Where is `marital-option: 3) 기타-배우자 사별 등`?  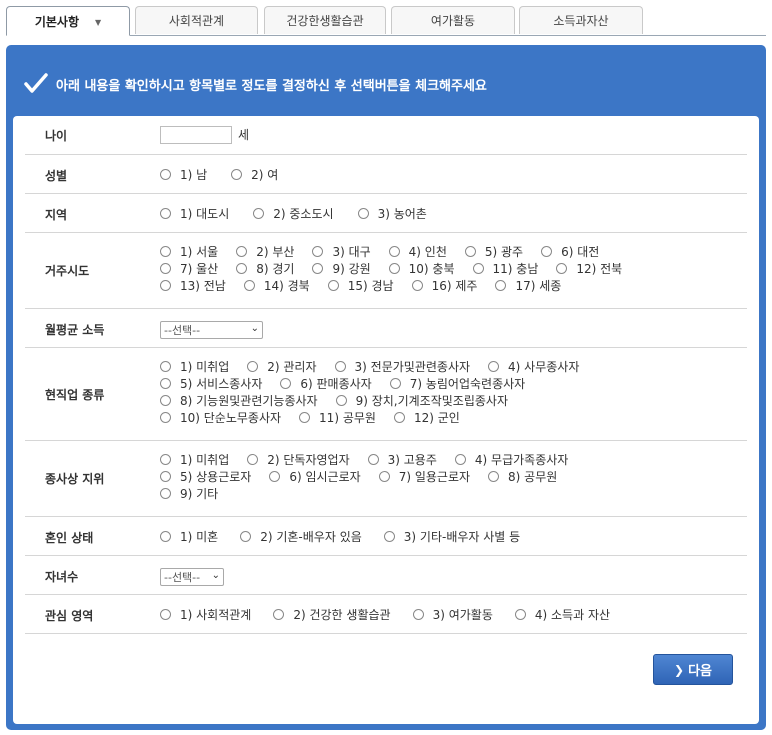
marital-option: 3) 기타-배우자 사별 등 is located at coordinates (451, 536).